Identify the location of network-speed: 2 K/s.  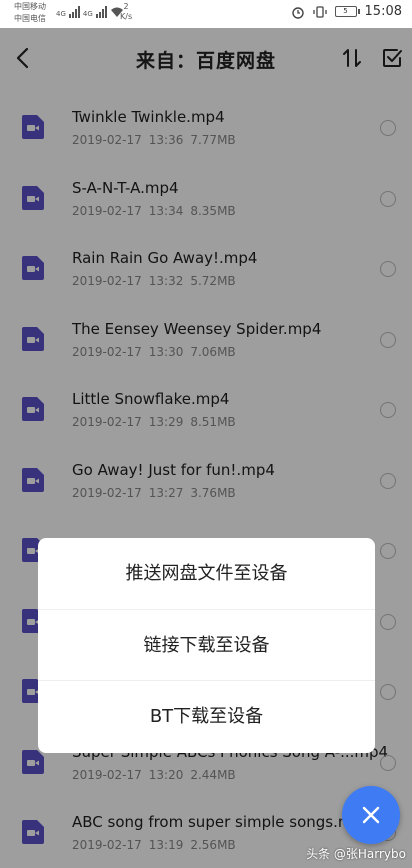
(126, 12).